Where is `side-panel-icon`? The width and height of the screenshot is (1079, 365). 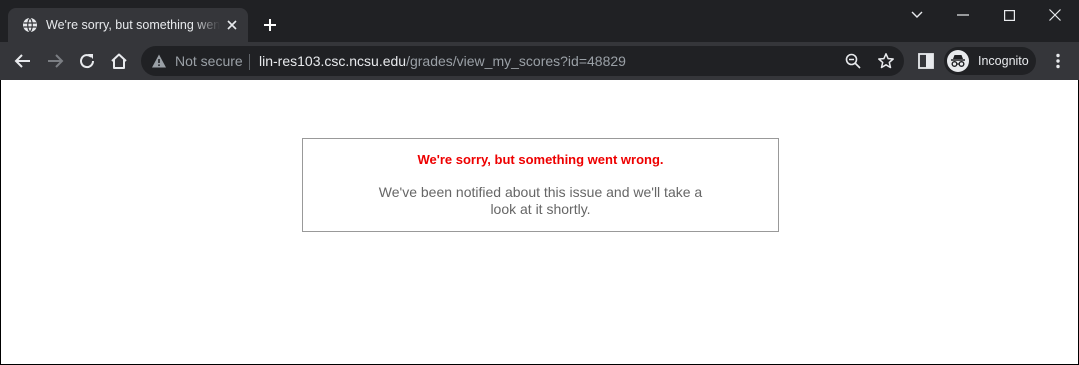 side-panel-icon is located at coordinates (926, 61).